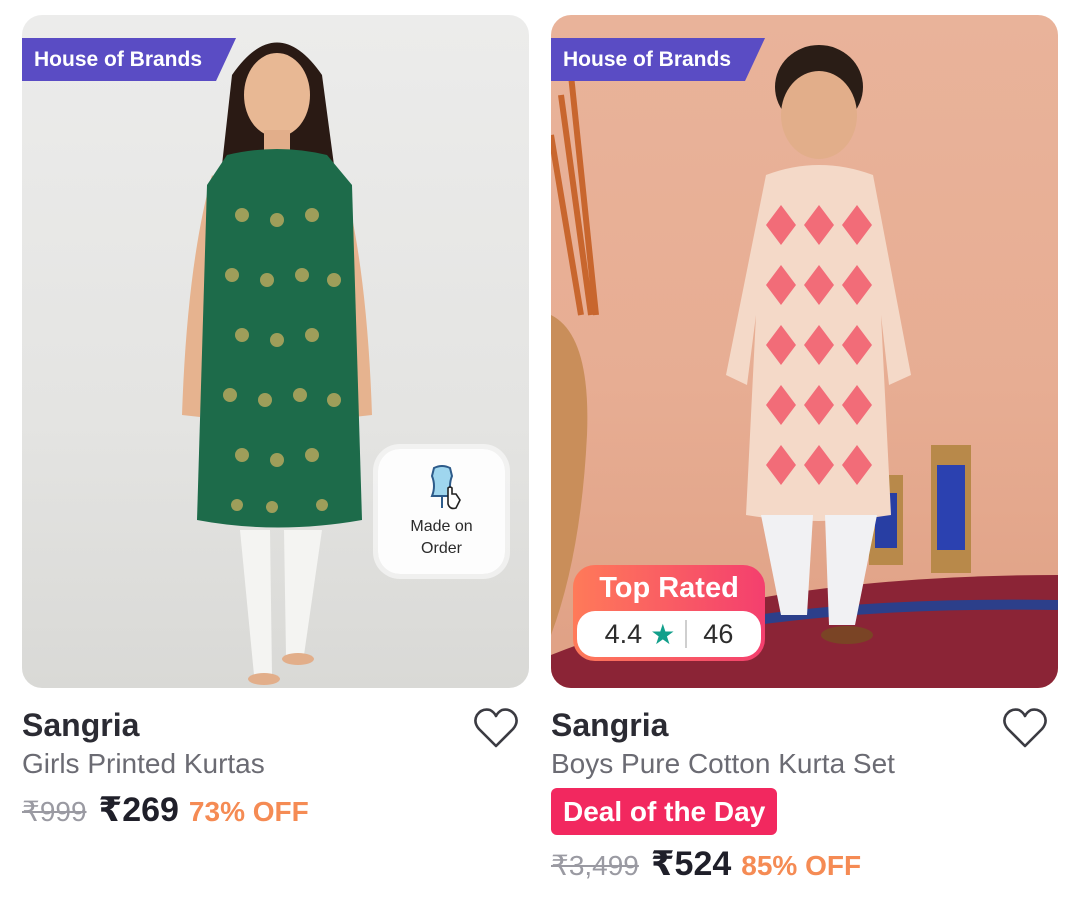  What do you see at coordinates (663, 634) in the screenshot?
I see `star-icon: ★` at bounding box center [663, 634].